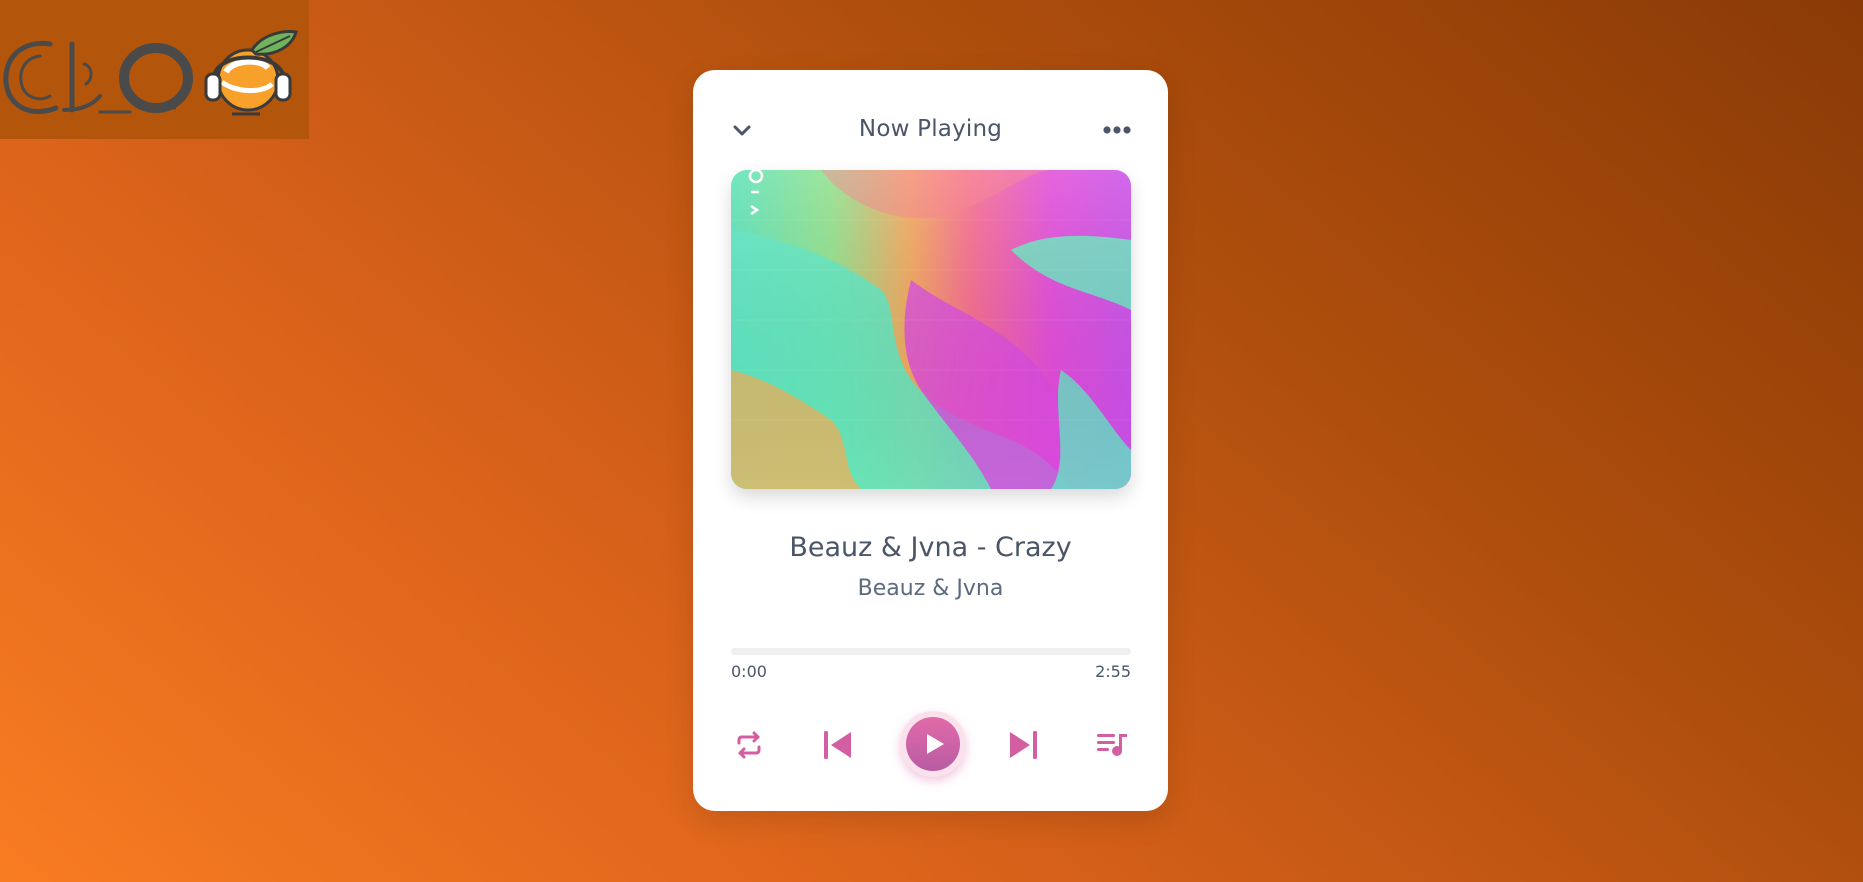  I want to click on repeat-icon, so click(749, 745).